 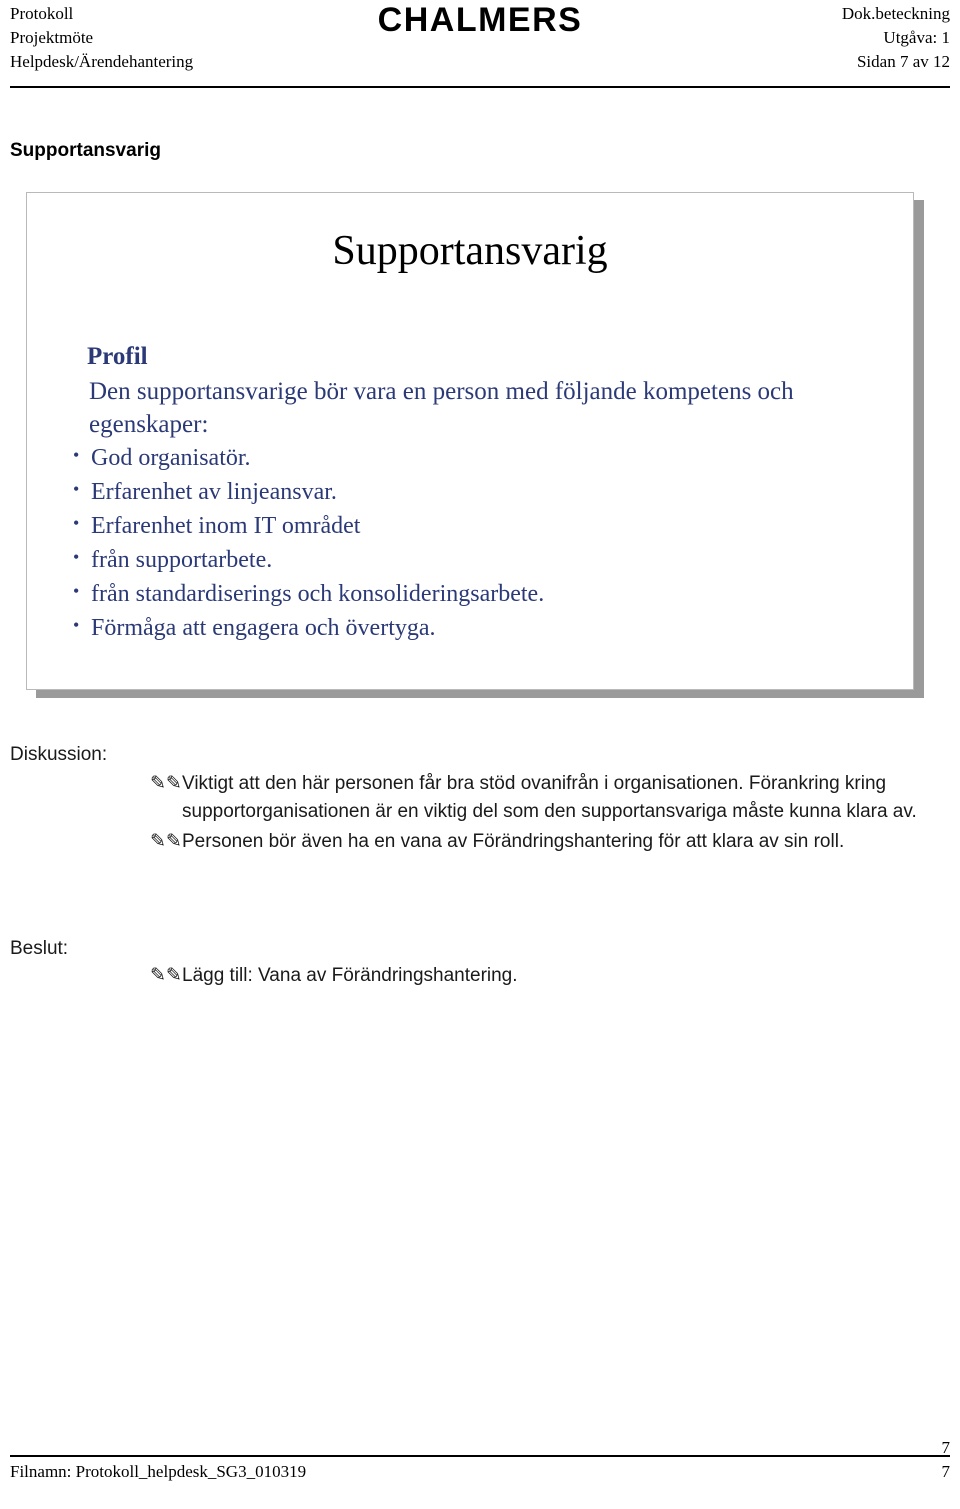 What do you see at coordinates (59, 754) in the screenshot?
I see `discussion-label: Diskussion:` at bounding box center [59, 754].